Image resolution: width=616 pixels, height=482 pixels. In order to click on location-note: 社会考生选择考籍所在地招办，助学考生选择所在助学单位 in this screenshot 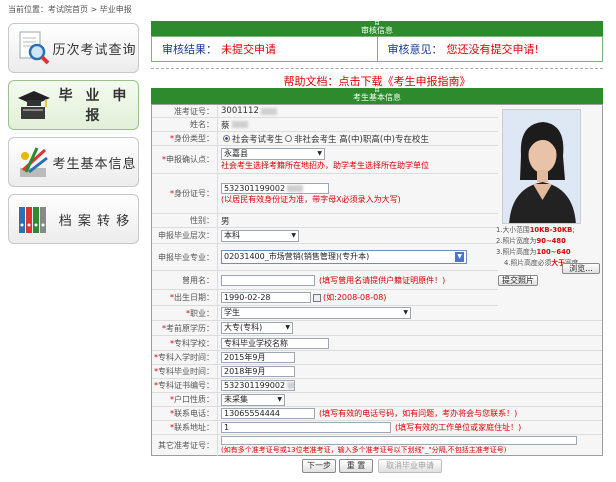, I will do `click(325, 165)`.